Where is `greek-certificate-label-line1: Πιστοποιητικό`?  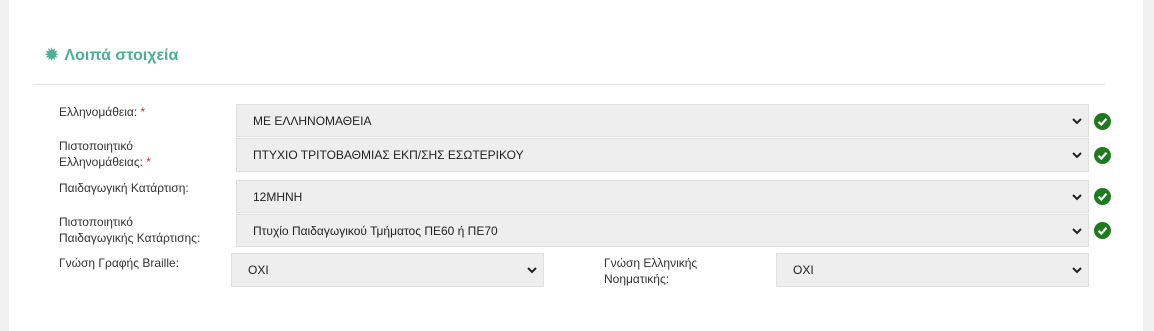
greek-certificate-label-line1: Πιστοποιητικό is located at coordinates (96, 146).